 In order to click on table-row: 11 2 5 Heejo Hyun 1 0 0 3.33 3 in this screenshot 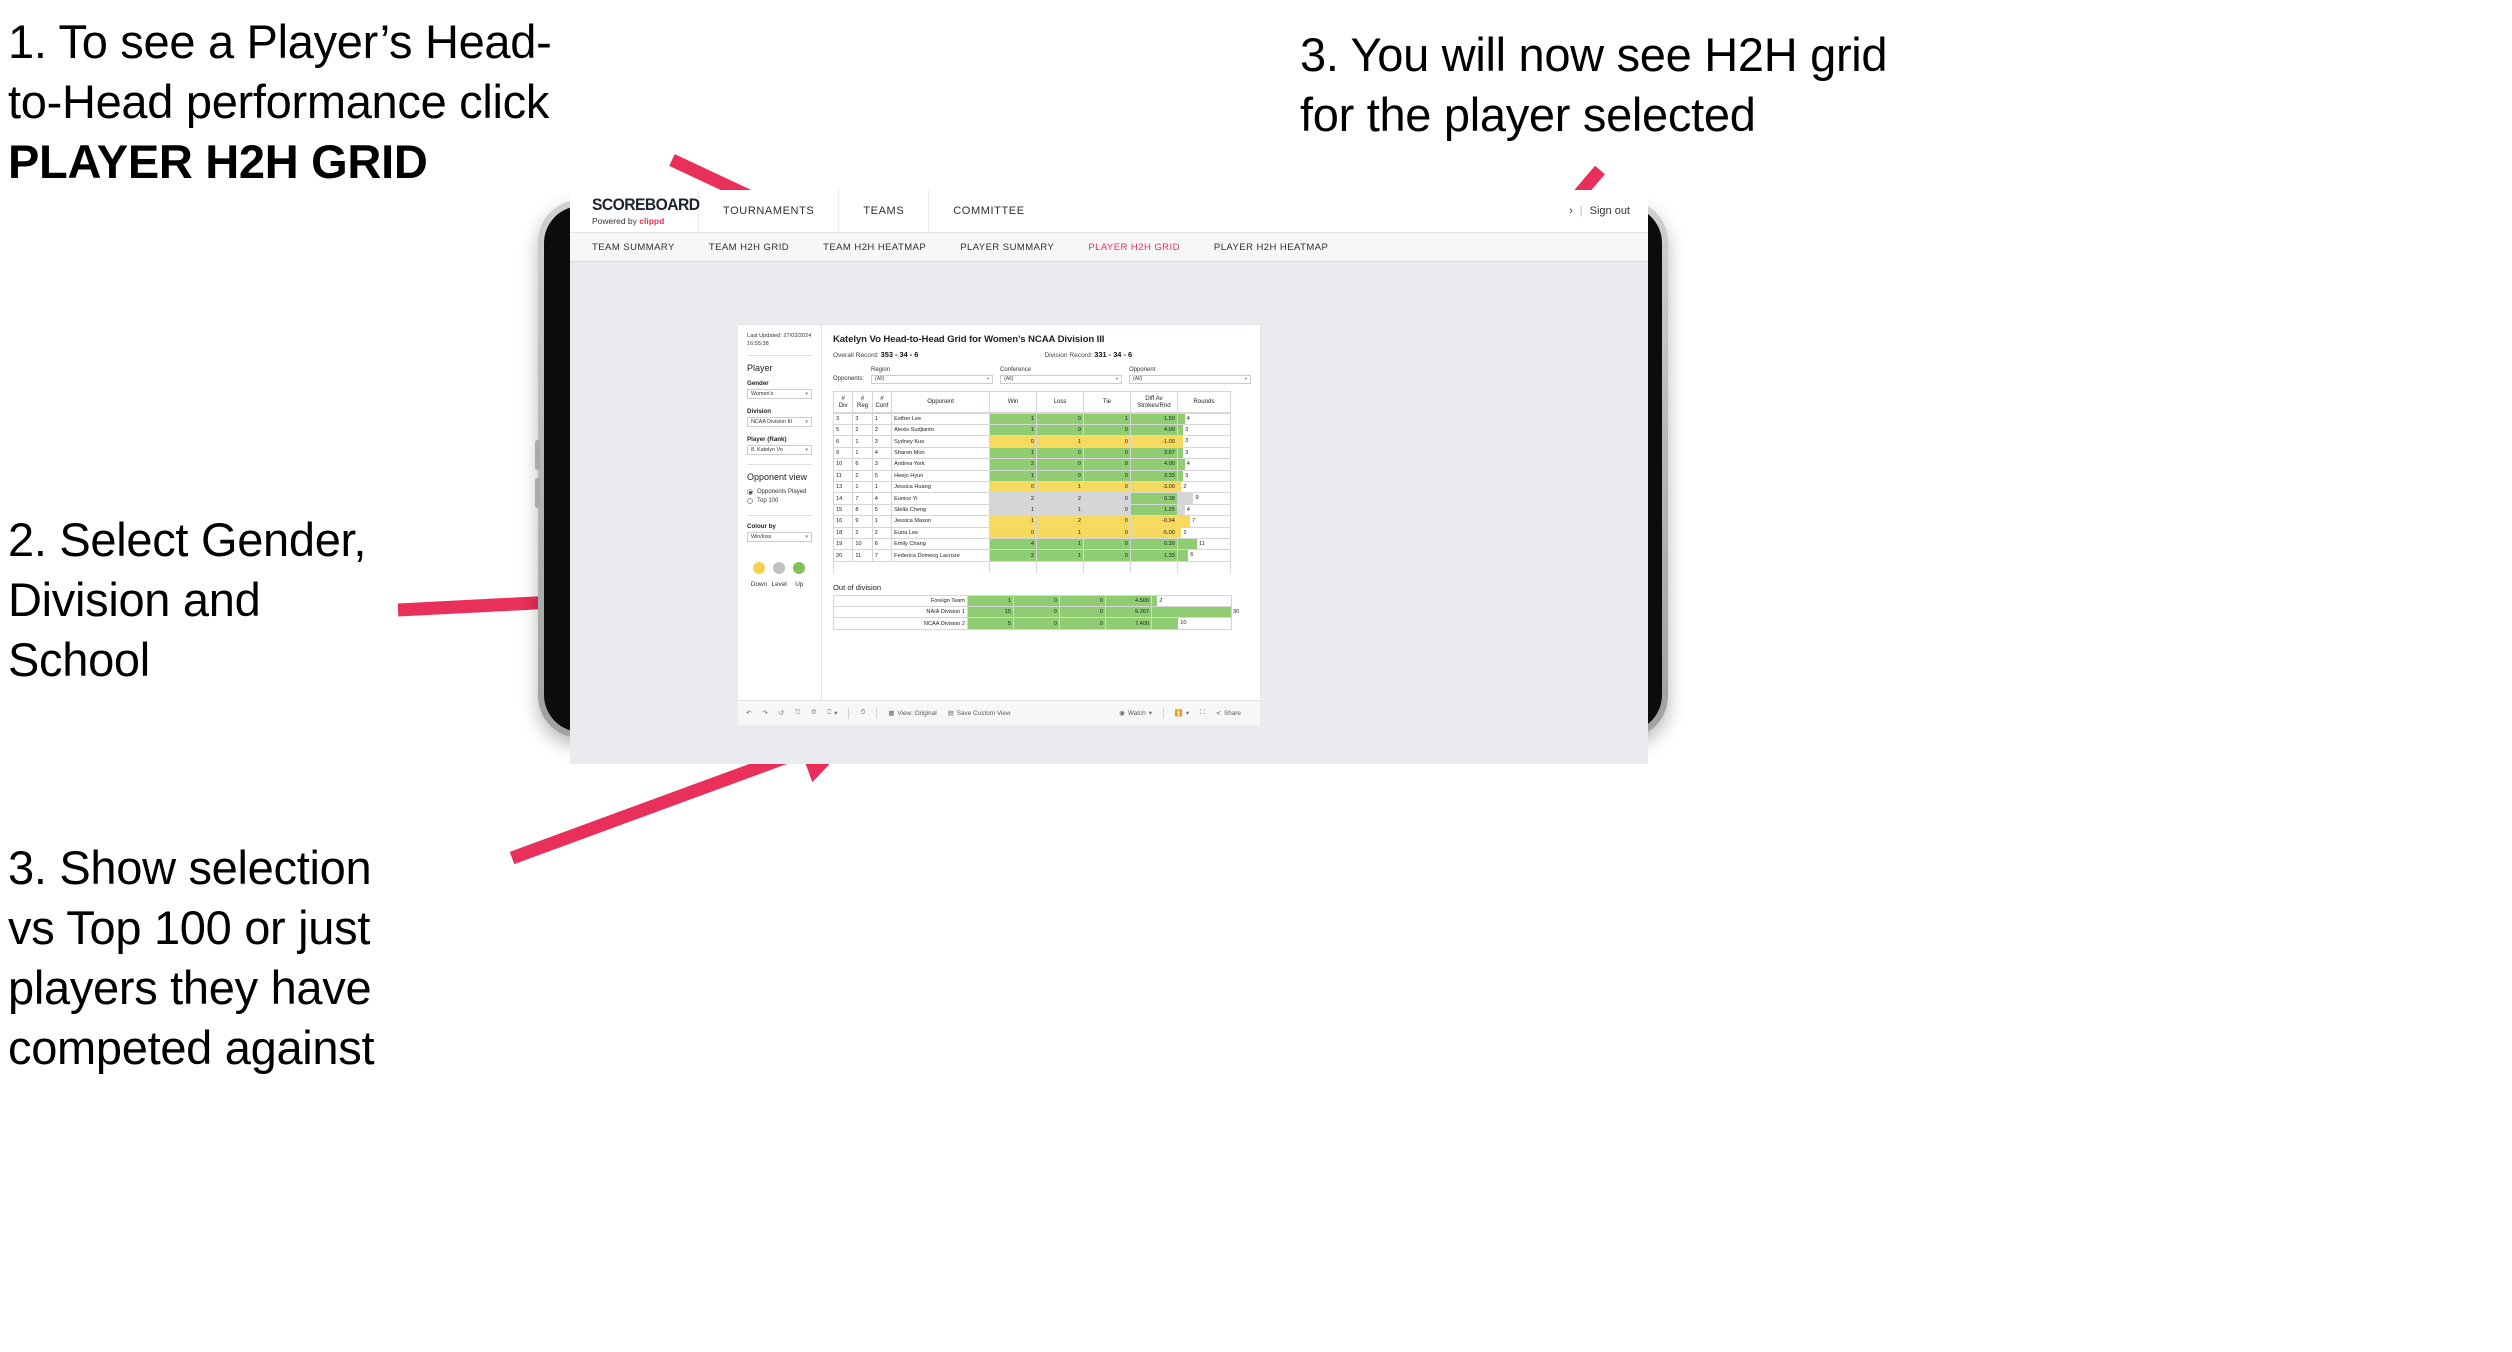, I will do `click(1031, 475)`.